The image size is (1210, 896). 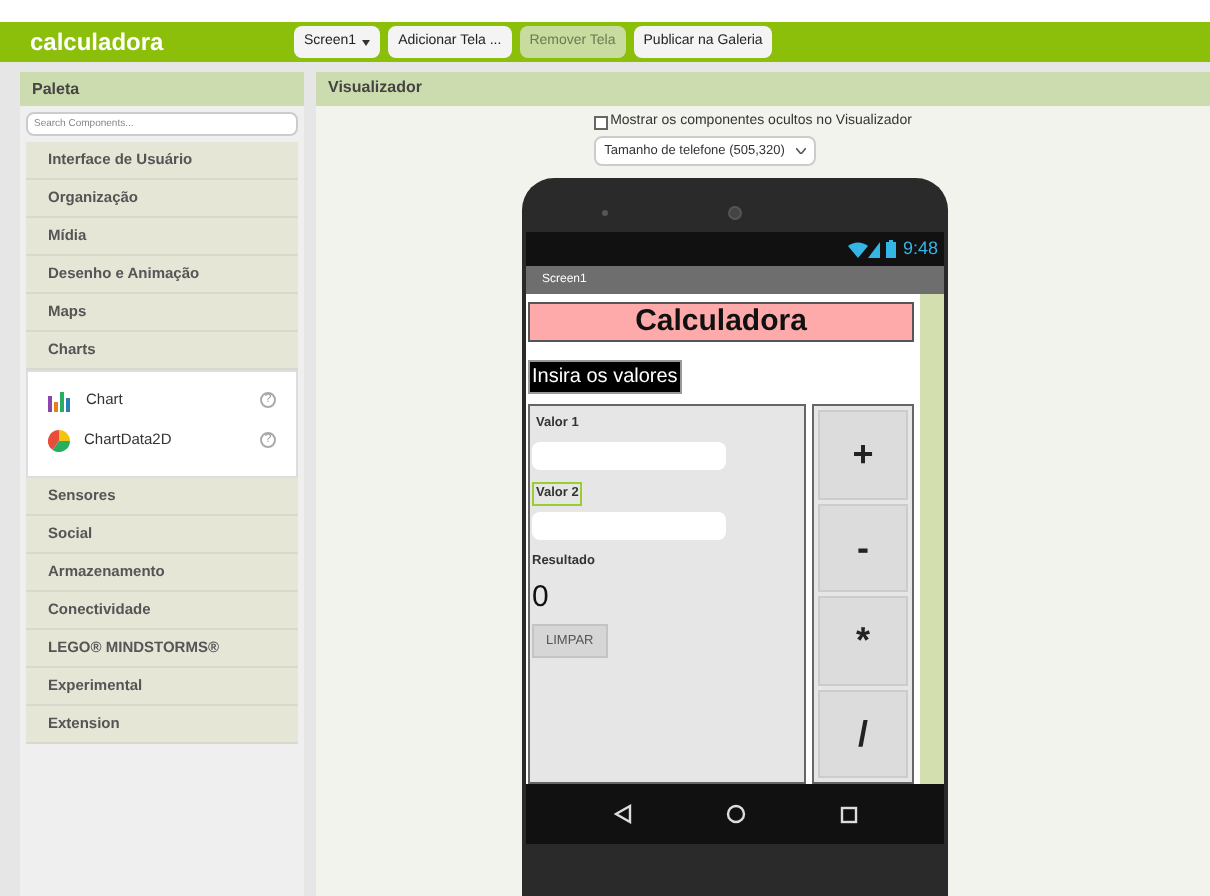 What do you see at coordinates (162, 89) in the screenshot?
I see `palette-header: Paleta` at bounding box center [162, 89].